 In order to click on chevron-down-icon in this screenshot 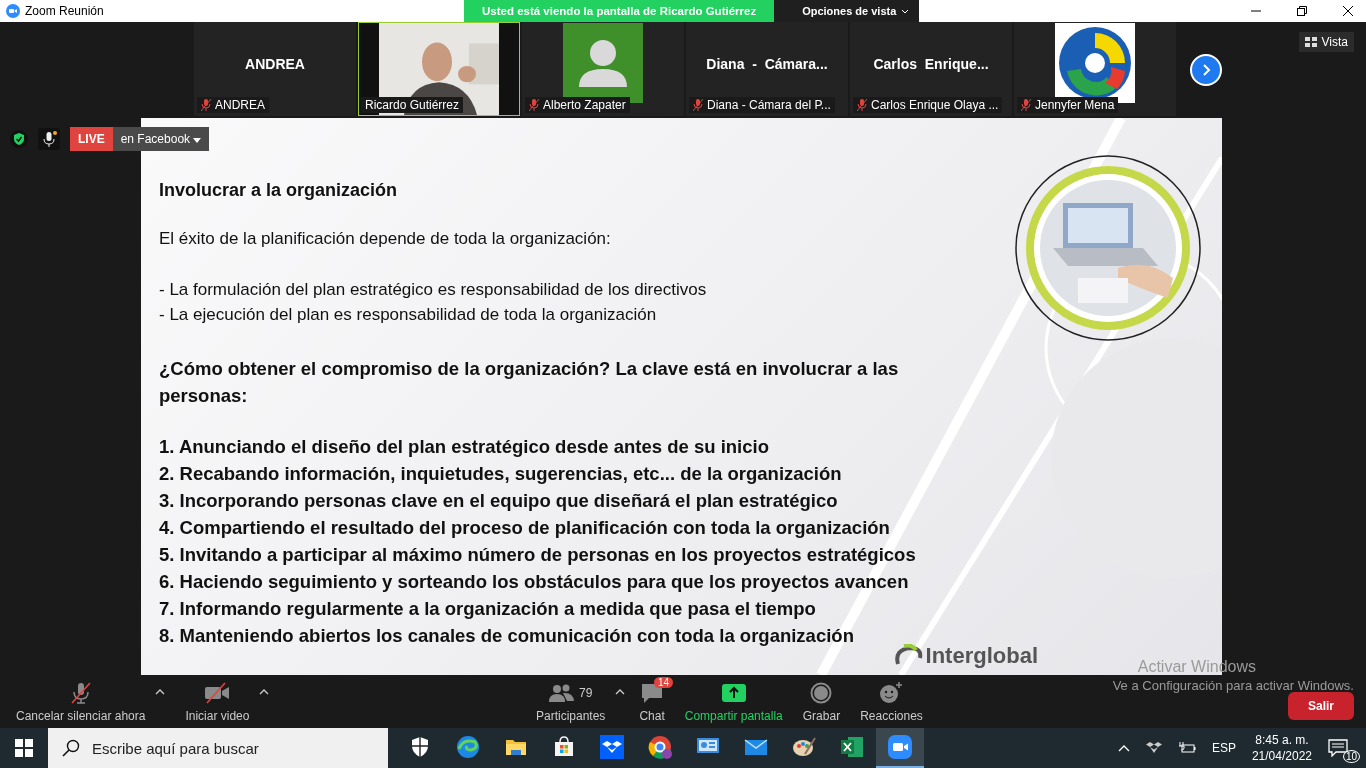, I will do `click(905, 11)`.